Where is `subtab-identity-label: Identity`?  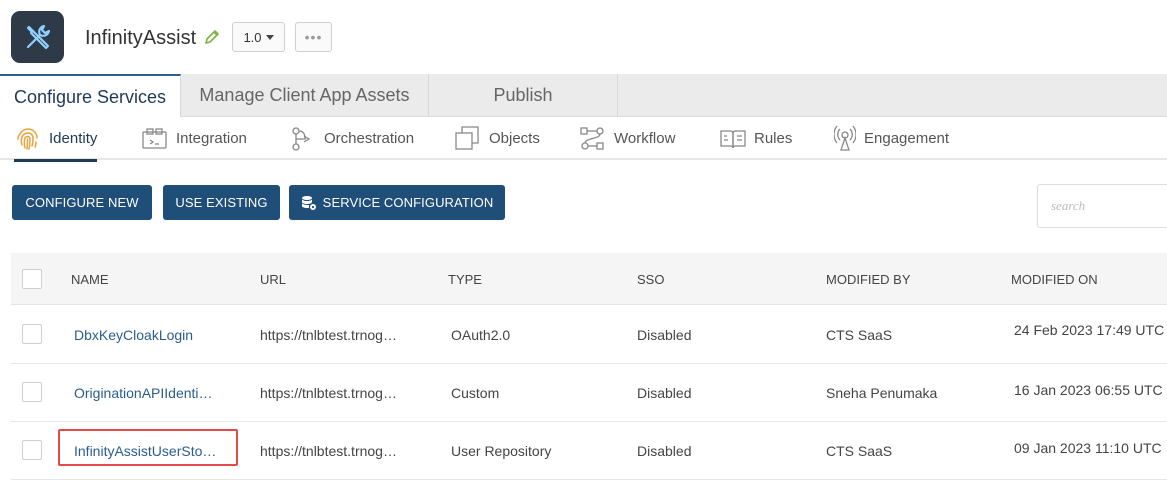 subtab-identity-label: Identity is located at coordinates (73, 138).